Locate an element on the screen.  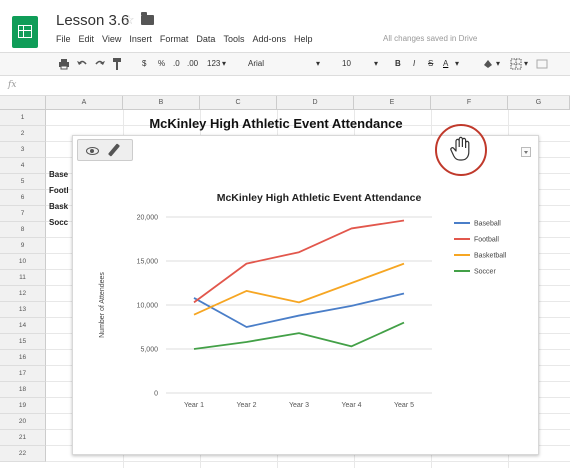
column-header-g: G is located at coordinates (539, 103).